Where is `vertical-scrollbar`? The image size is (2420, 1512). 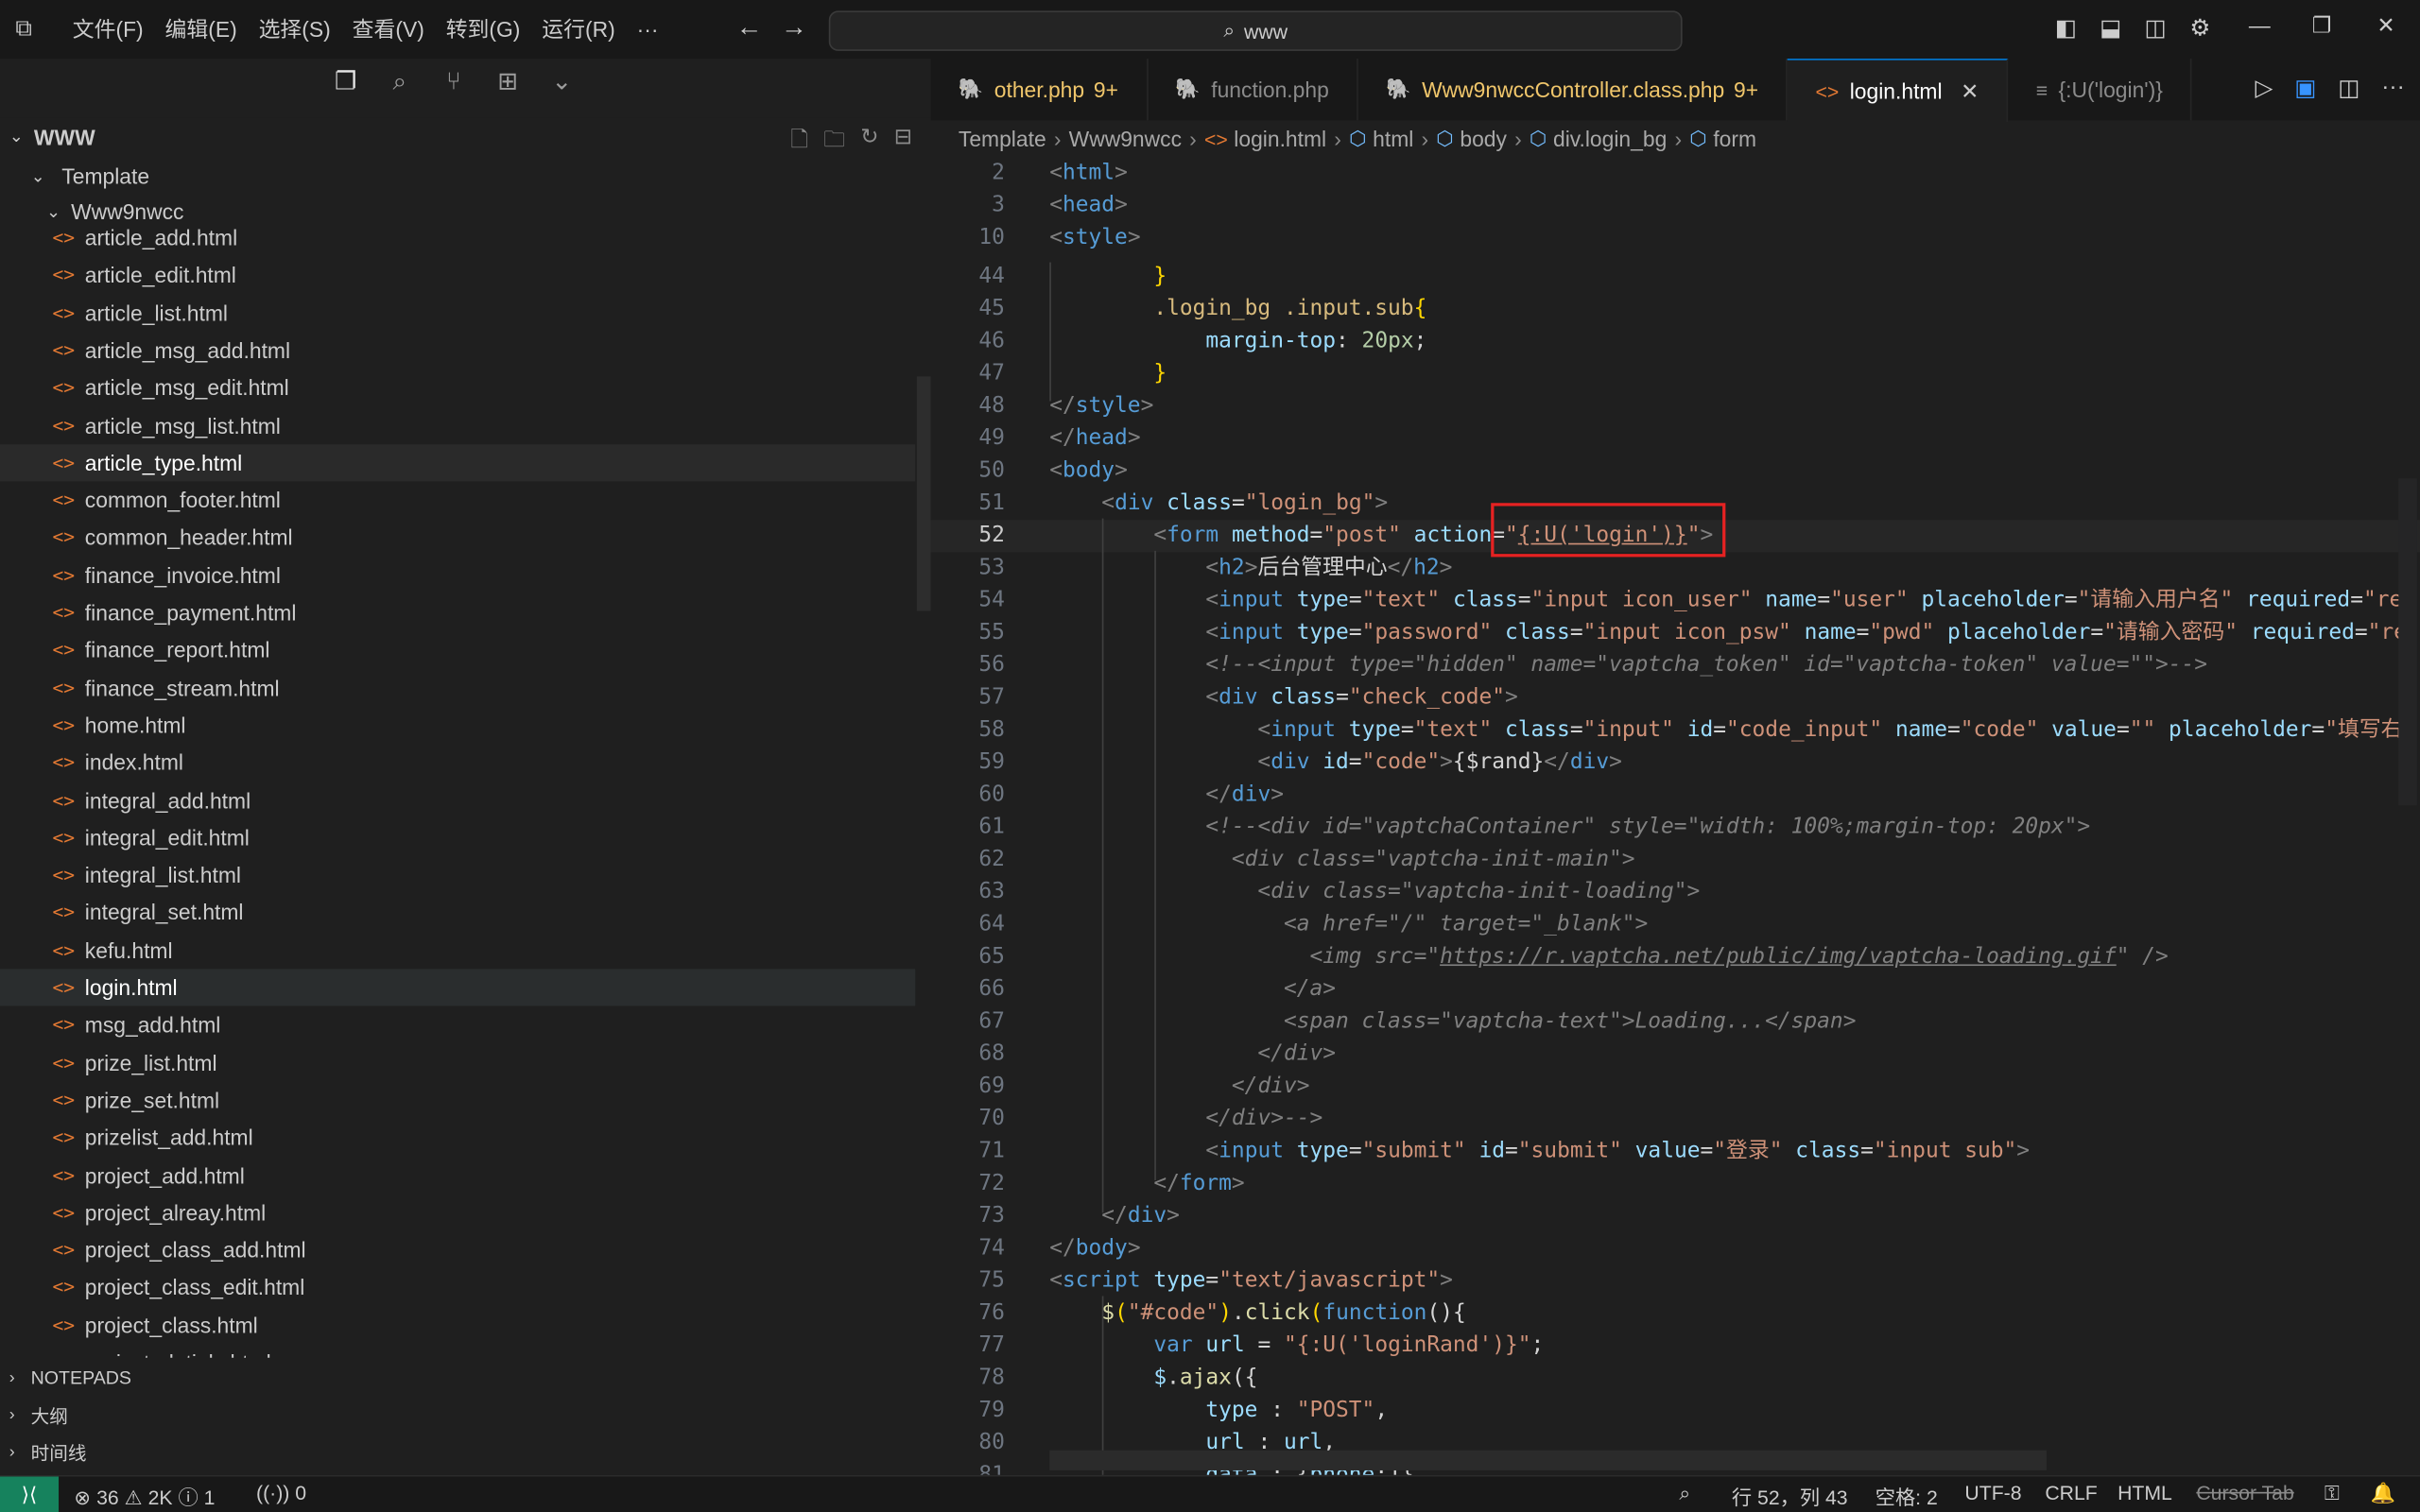 vertical-scrollbar is located at coordinates (2408, 642).